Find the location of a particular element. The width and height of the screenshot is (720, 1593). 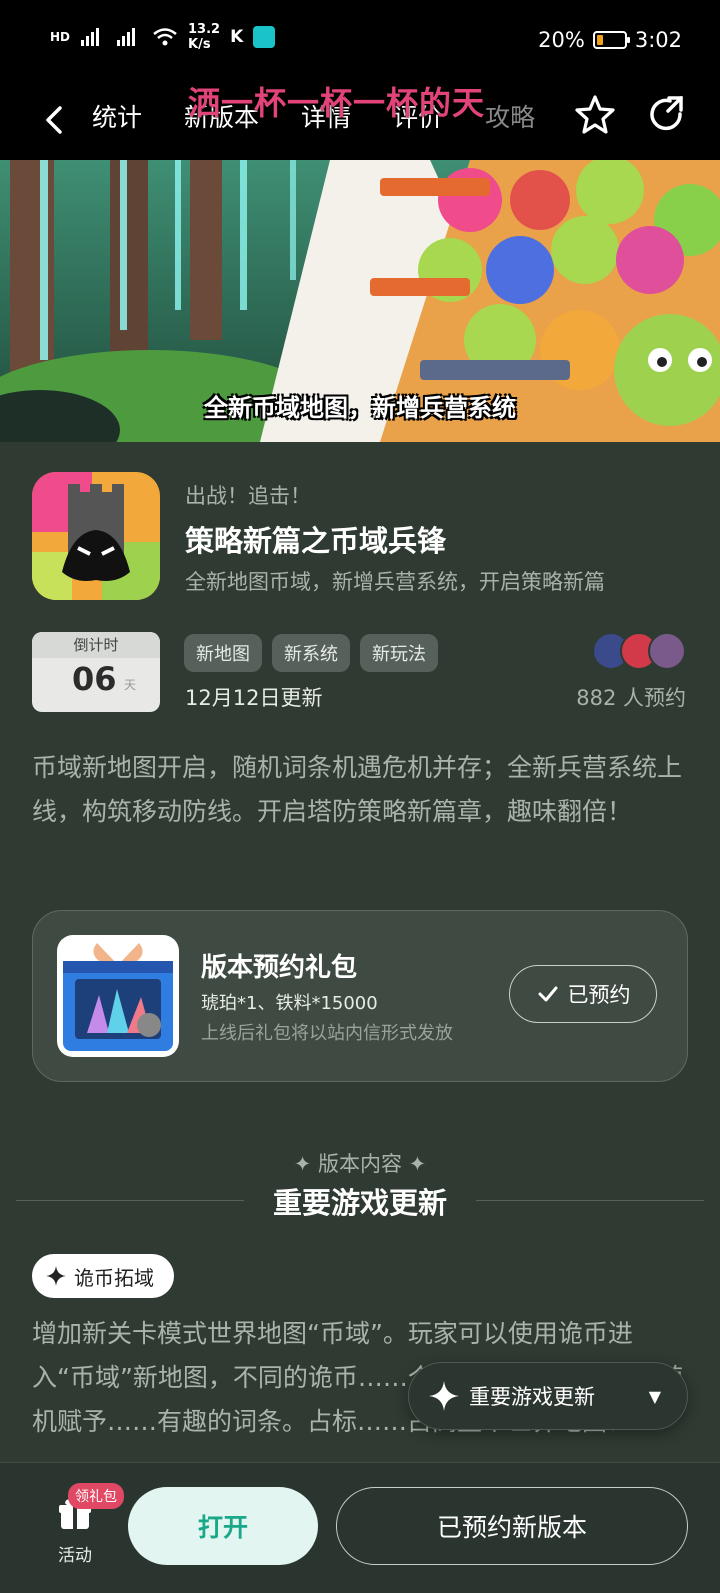

wifi-icon is located at coordinates (165, 37).